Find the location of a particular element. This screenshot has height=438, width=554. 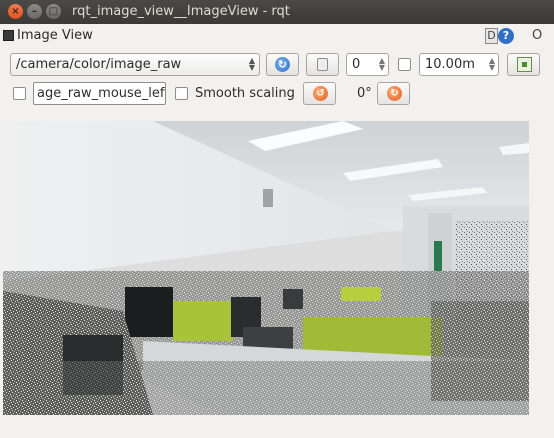

topic-select-value: /camera/color/image_raw is located at coordinates (99, 64).